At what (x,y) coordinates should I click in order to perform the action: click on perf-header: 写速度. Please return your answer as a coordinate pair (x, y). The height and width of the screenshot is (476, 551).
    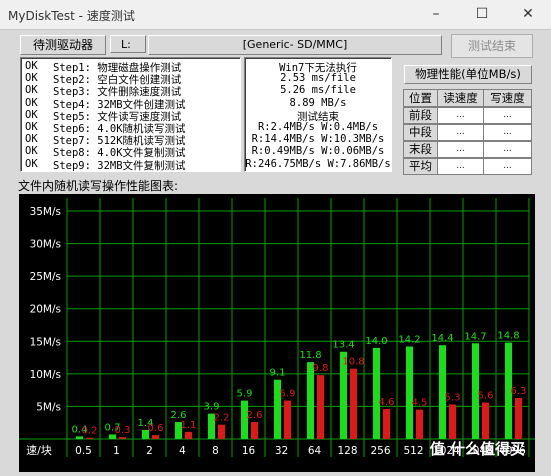
    Looking at the image, I should click on (507, 98).